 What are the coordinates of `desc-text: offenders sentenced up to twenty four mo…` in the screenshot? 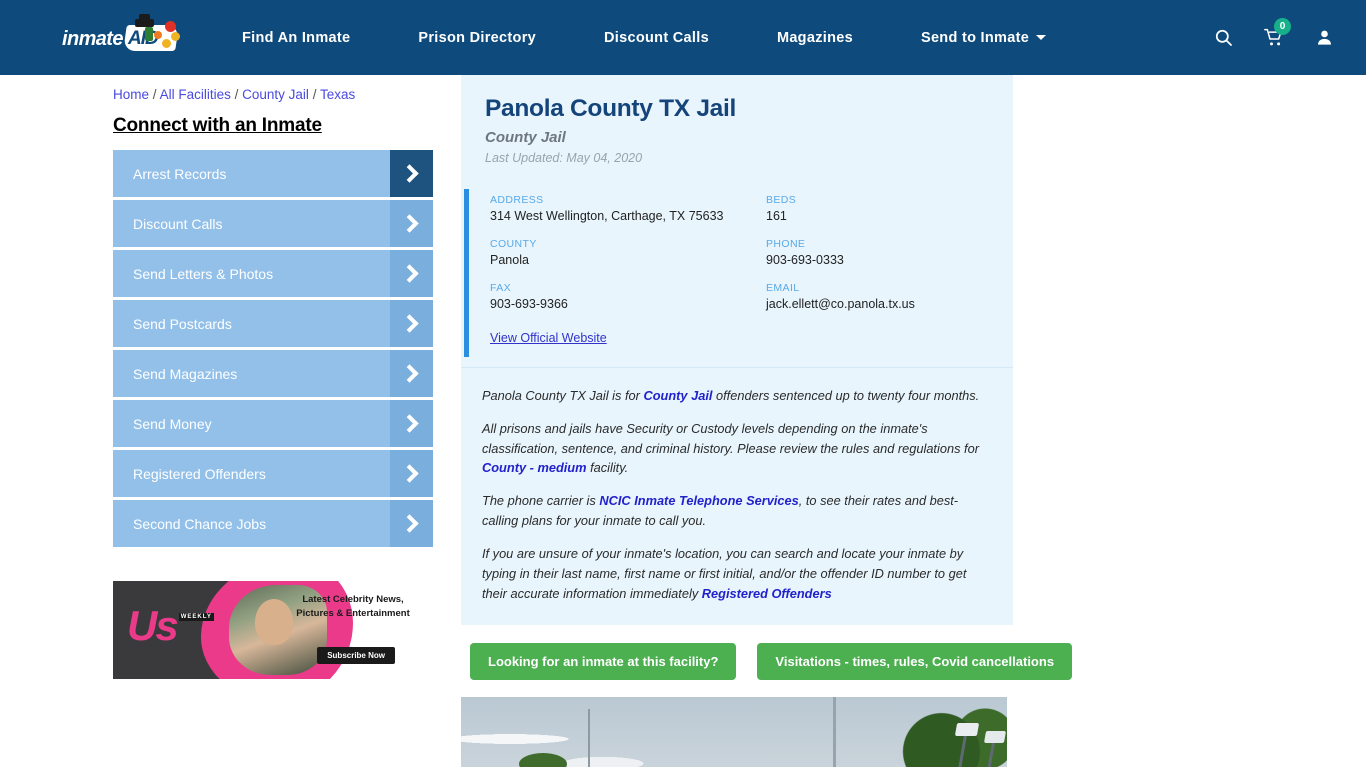 It's located at (846, 395).